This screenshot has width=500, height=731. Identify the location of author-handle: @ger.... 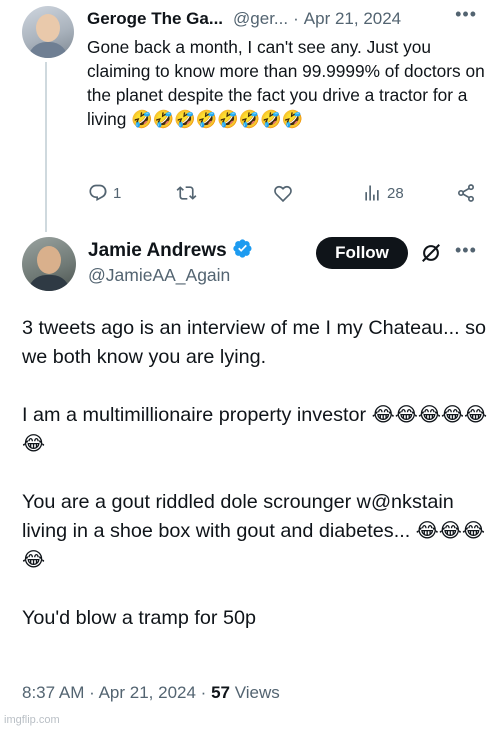
(260, 19).